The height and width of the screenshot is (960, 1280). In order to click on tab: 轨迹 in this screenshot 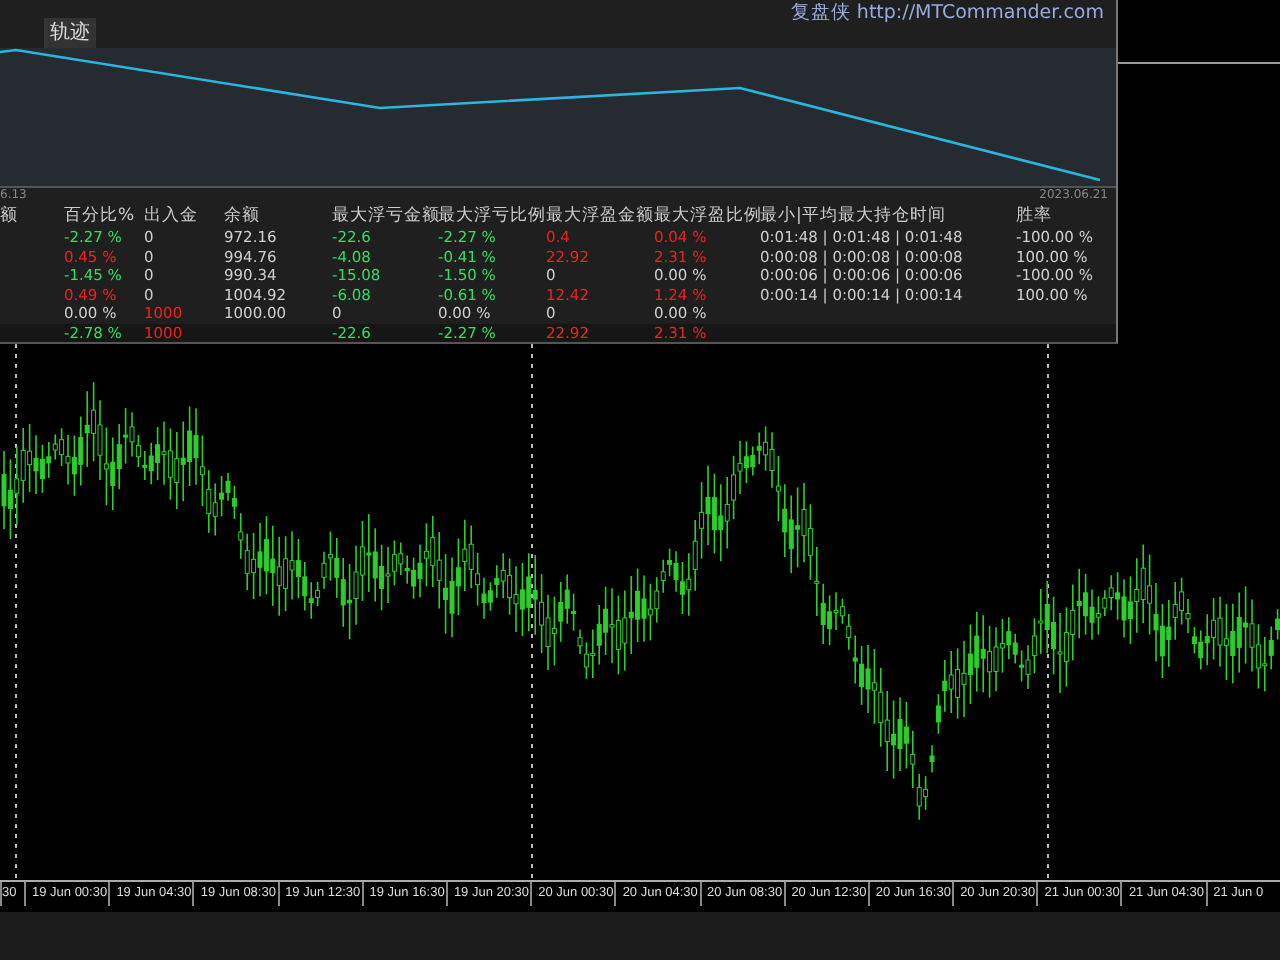, I will do `click(70, 33)`.